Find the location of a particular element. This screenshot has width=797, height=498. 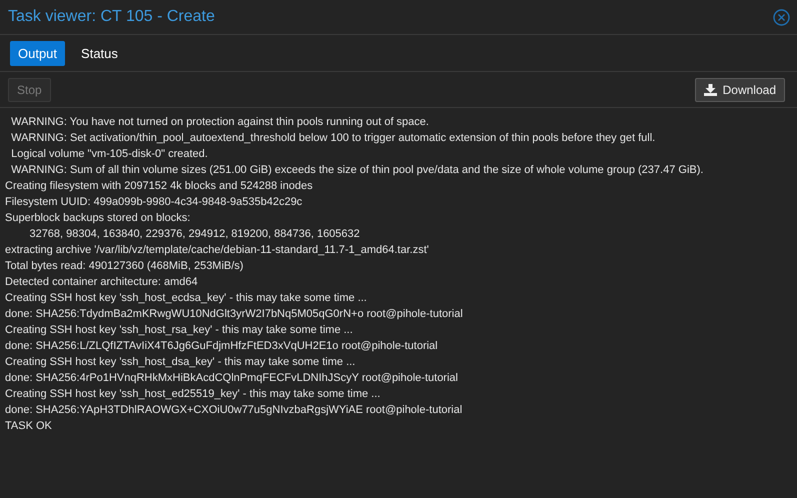

log-line: done: SHA256:YApH3TDhlRAOWGX+CXOiU0w77u5gNIvzbaRgsjWYiAE root@pihole-tutorial is located at coordinates (234, 410).